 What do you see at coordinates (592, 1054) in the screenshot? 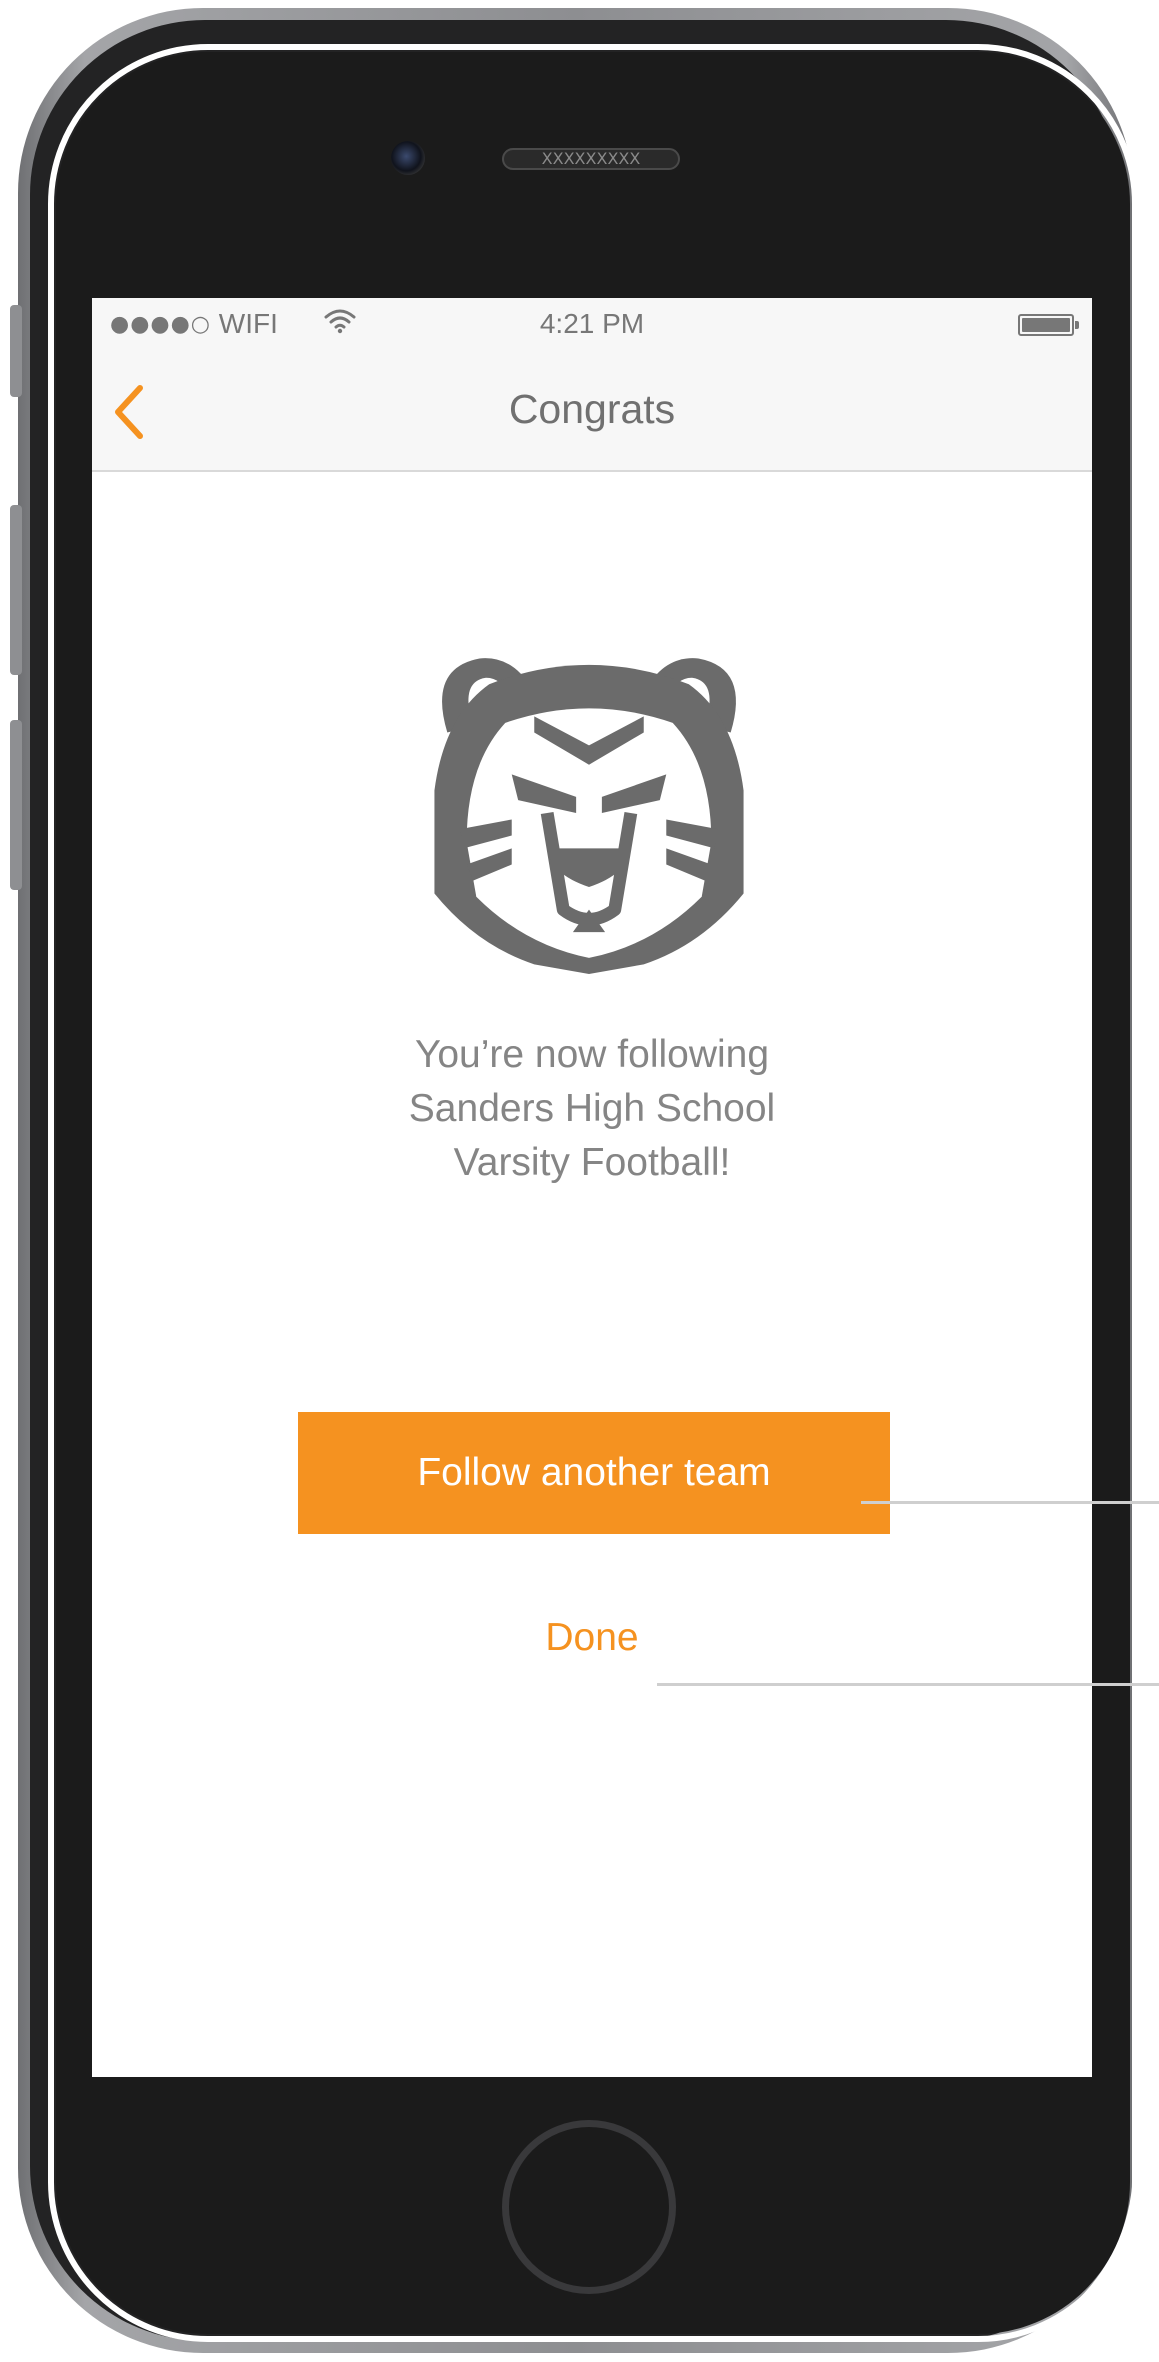
I see `message-line-1: You’re now following` at bounding box center [592, 1054].